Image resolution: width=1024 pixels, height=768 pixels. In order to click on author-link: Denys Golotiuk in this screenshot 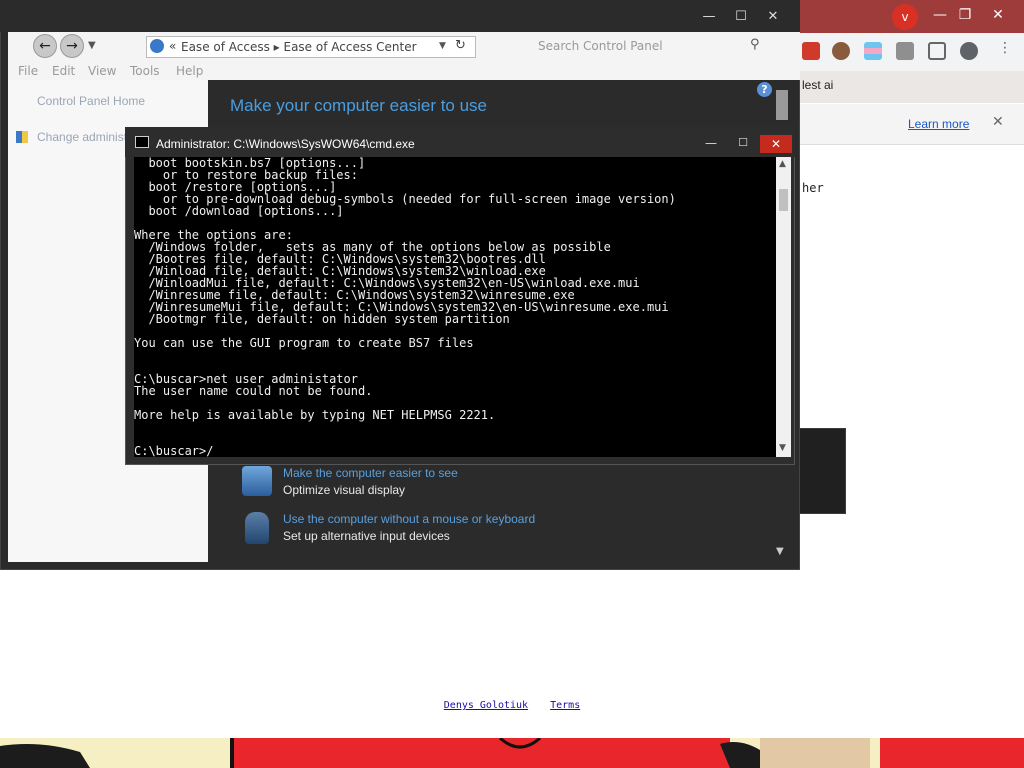, I will do `click(486, 705)`.